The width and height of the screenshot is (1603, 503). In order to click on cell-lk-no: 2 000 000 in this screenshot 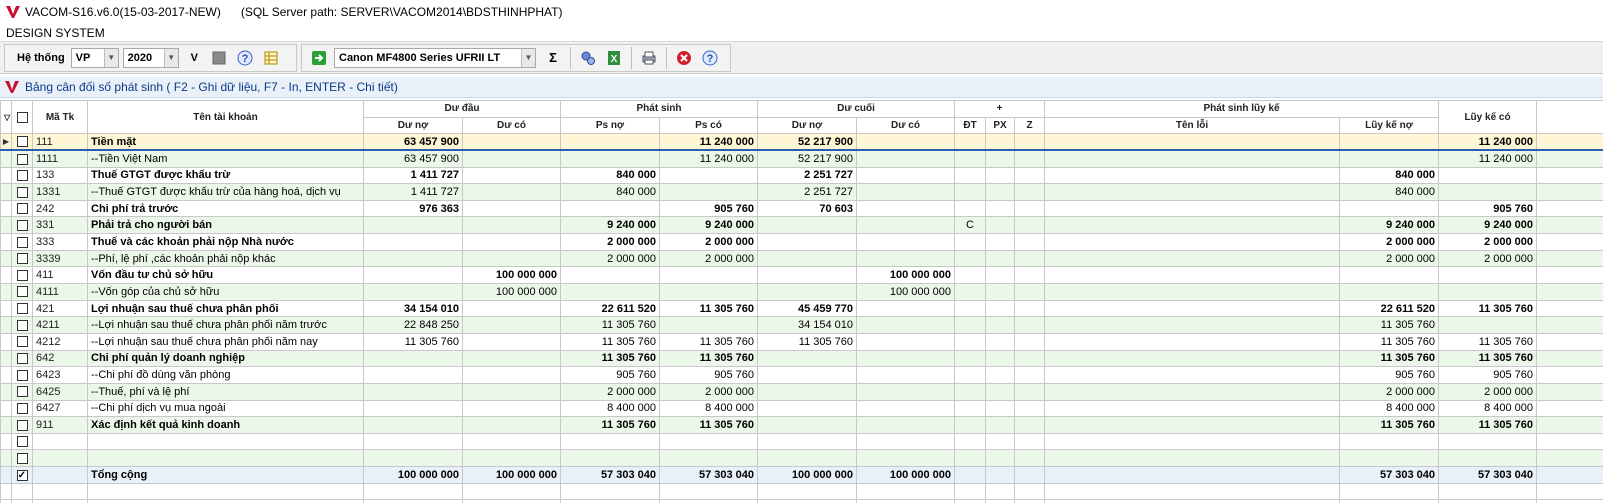, I will do `click(1389, 258)`.